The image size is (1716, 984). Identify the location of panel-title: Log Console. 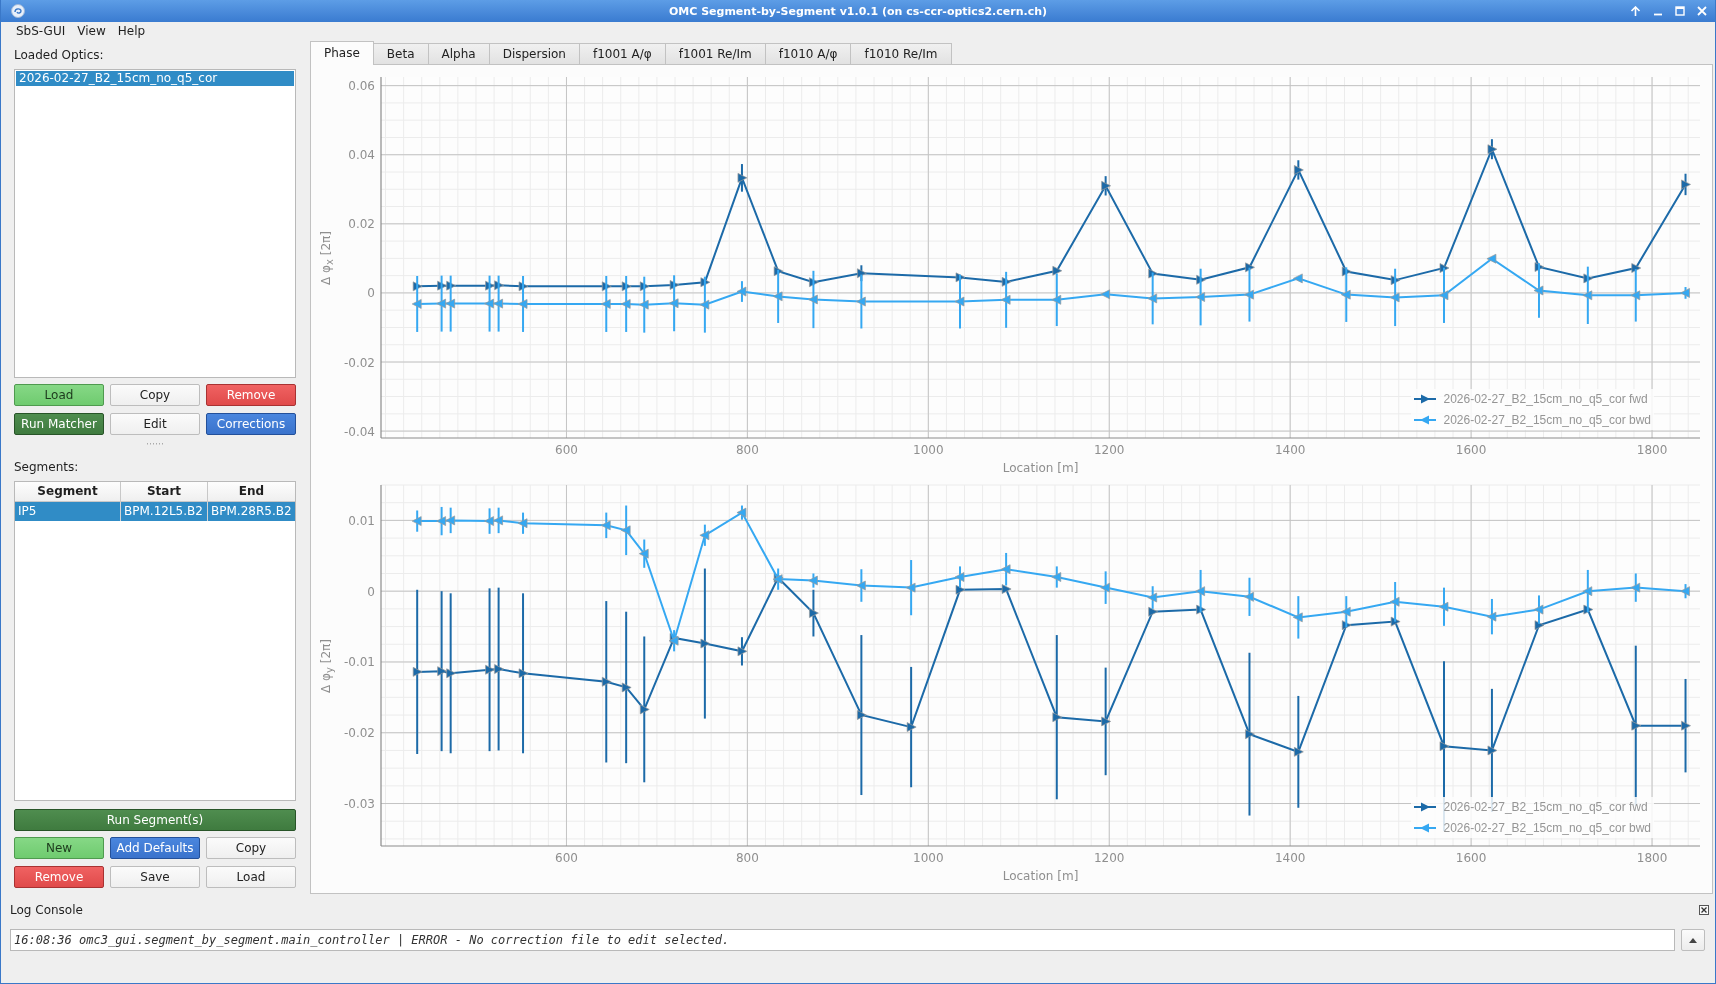
(46, 910).